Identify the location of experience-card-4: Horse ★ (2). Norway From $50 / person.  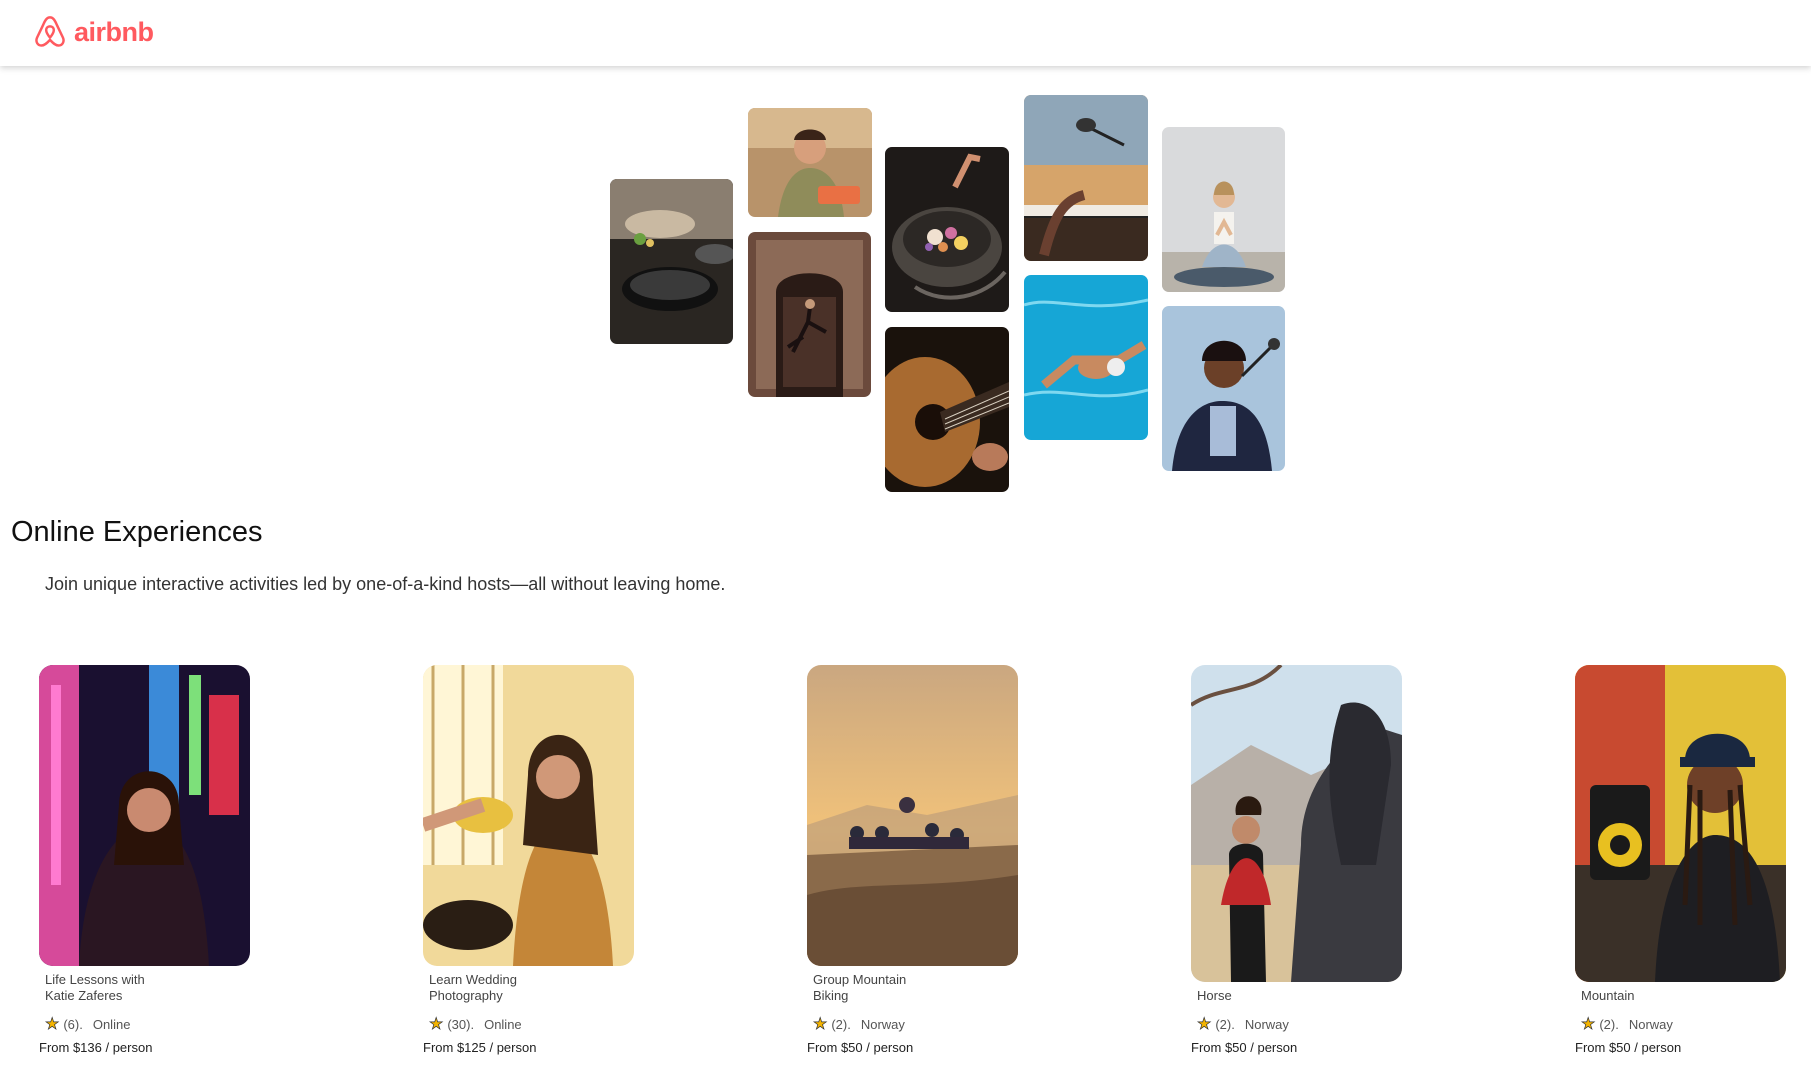
(1306, 860).